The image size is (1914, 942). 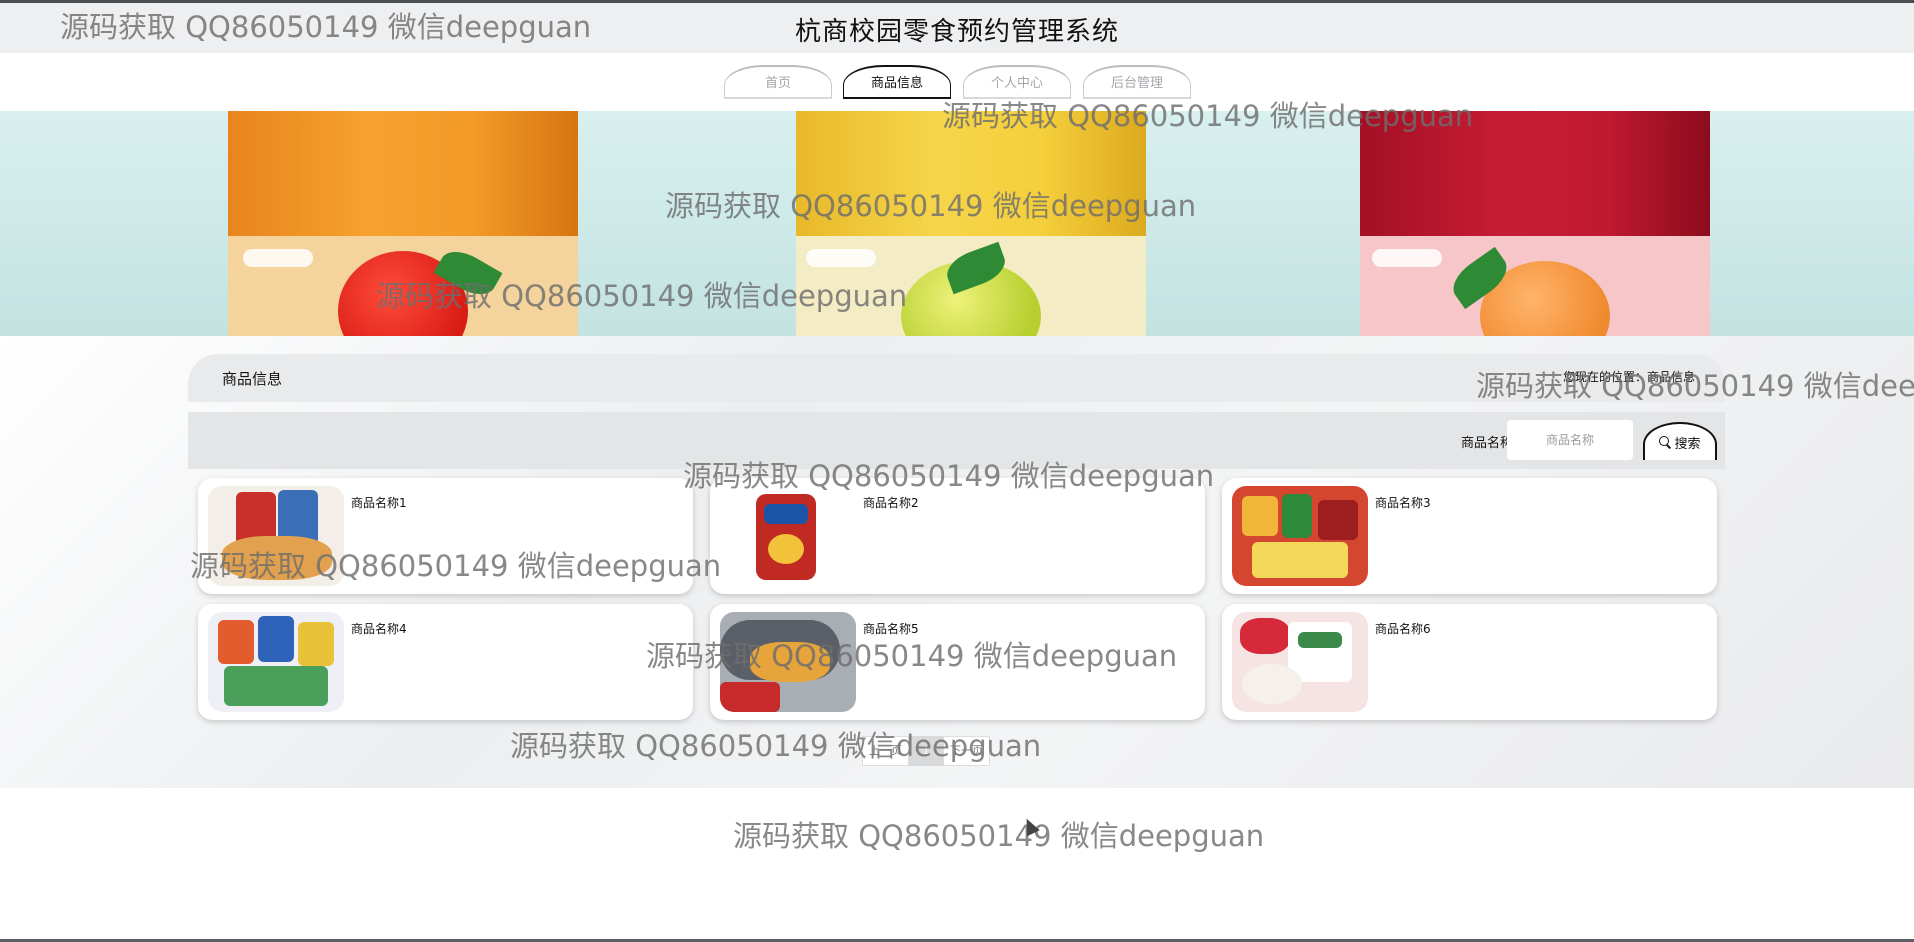 What do you see at coordinates (1628, 377) in the screenshot?
I see `breadcrumb-location: 您现在的位置：商品信息` at bounding box center [1628, 377].